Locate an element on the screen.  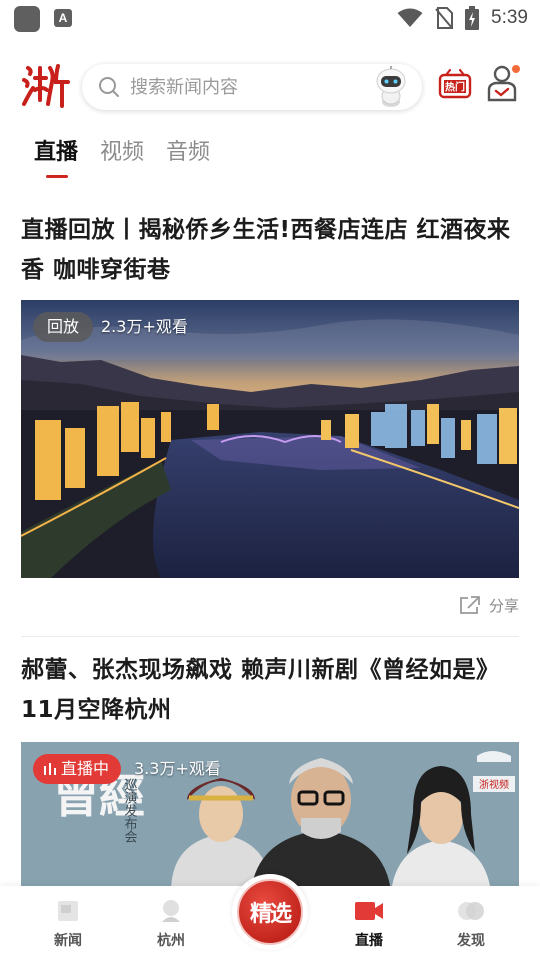
share-label: 分享 is located at coordinates (503, 605).